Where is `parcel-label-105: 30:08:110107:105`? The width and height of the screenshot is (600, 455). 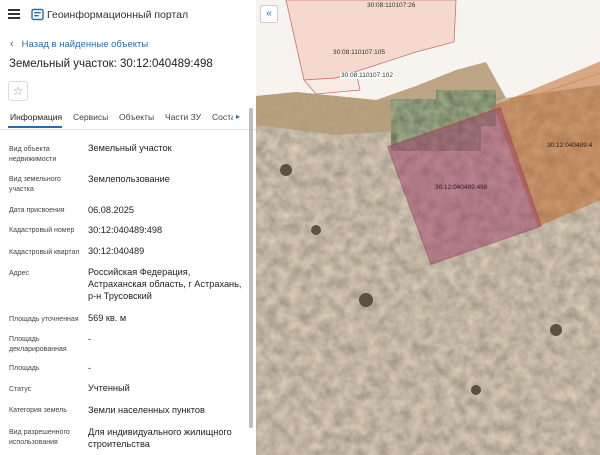
parcel-label-105: 30:08:110107:105 is located at coordinates (359, 52).